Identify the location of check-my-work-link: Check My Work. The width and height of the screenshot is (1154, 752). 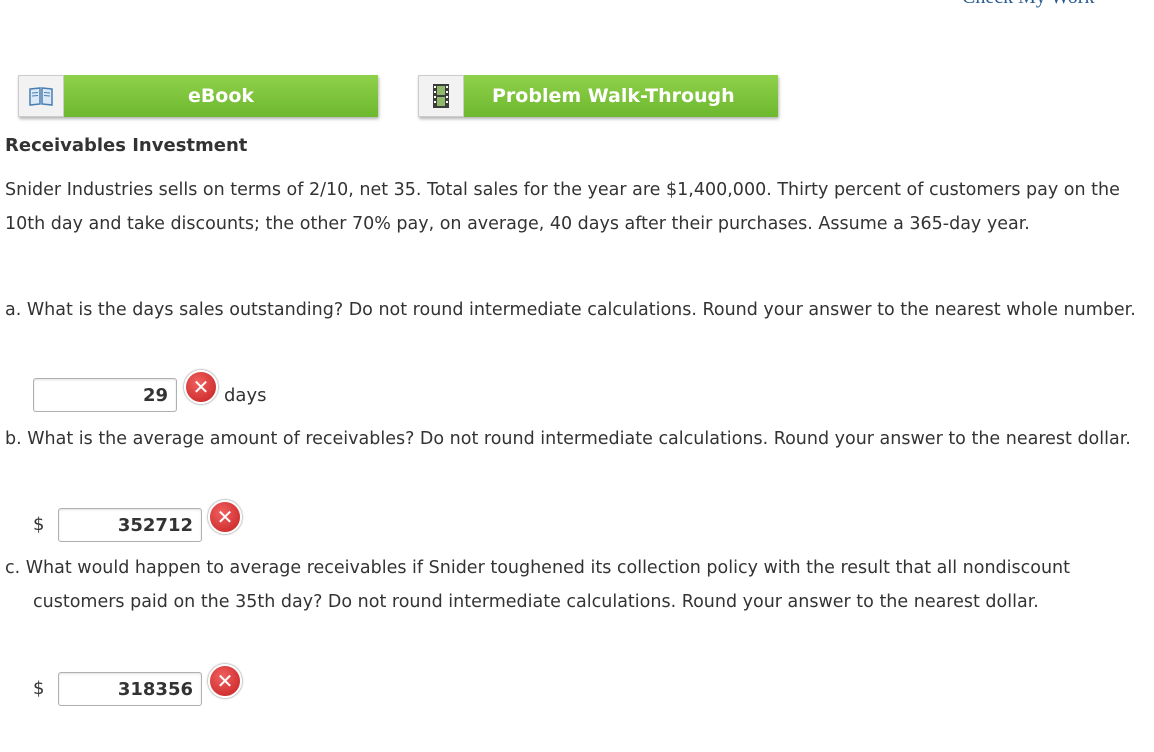
(1028, 4).